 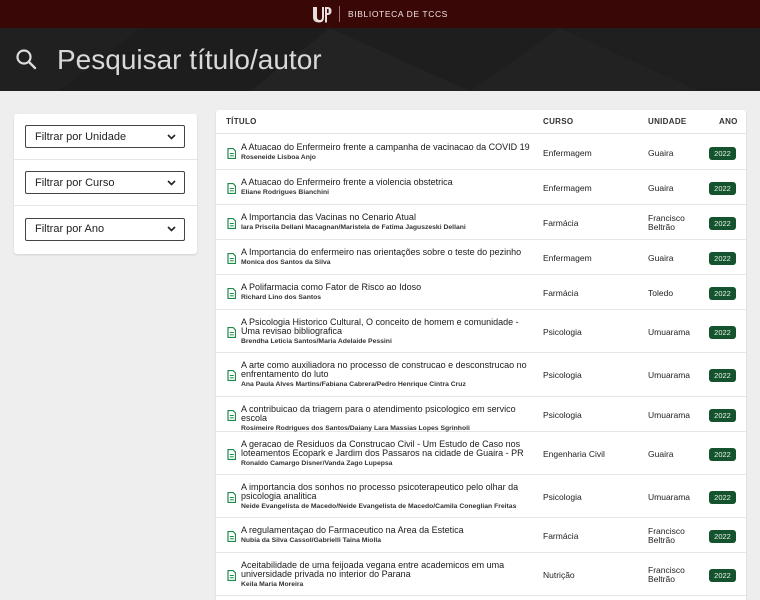 I want to click on column-header-titulo: TÍTULO, so click(x=241, y=121).